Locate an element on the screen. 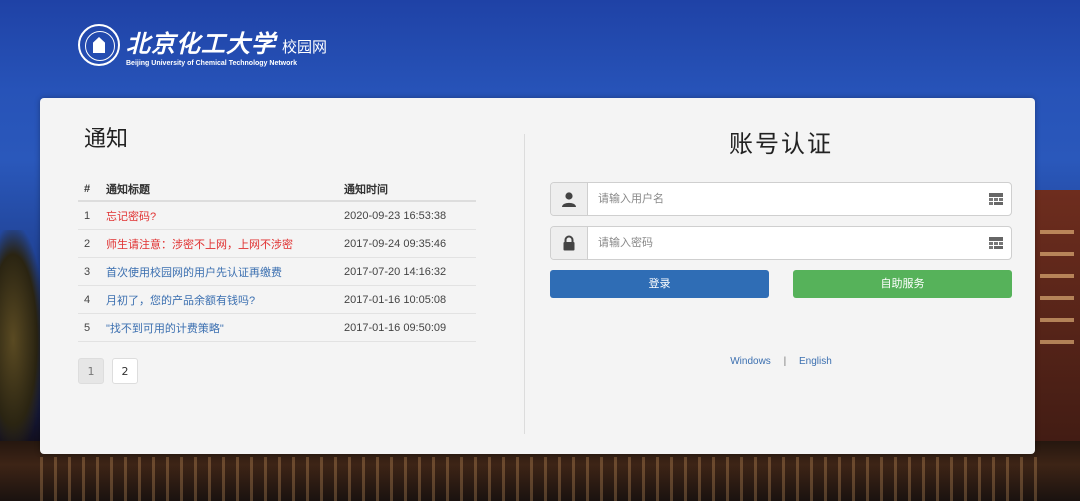  column-header-time: 通知时间 is located at coordinates (410, 190).